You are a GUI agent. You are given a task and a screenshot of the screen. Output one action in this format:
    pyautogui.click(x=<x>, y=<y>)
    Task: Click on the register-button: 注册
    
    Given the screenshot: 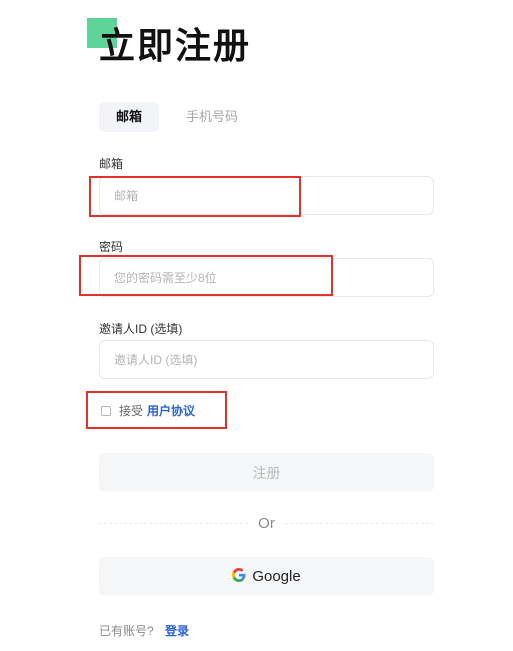 What is the action you would take?
    pyautogui.click(x=266, y=472)
    